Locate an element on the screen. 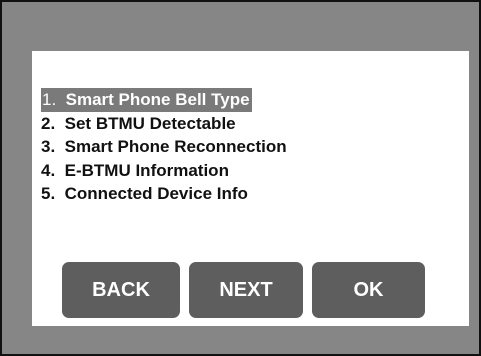  menu-item-number: 5. is located at coordinates (50, 193).